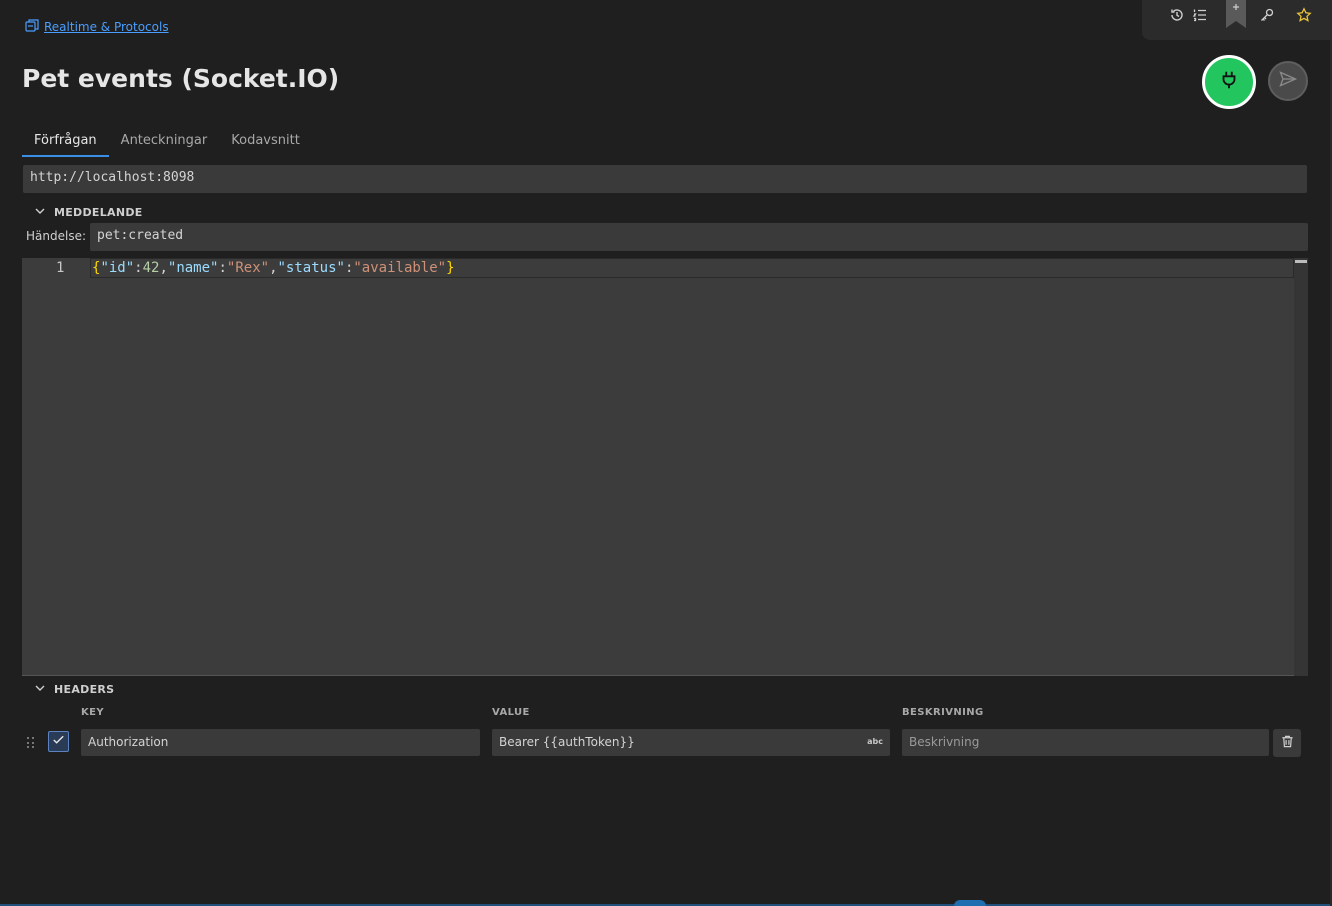  I want to click on column-header-value: VALUE, so click(511, 712).